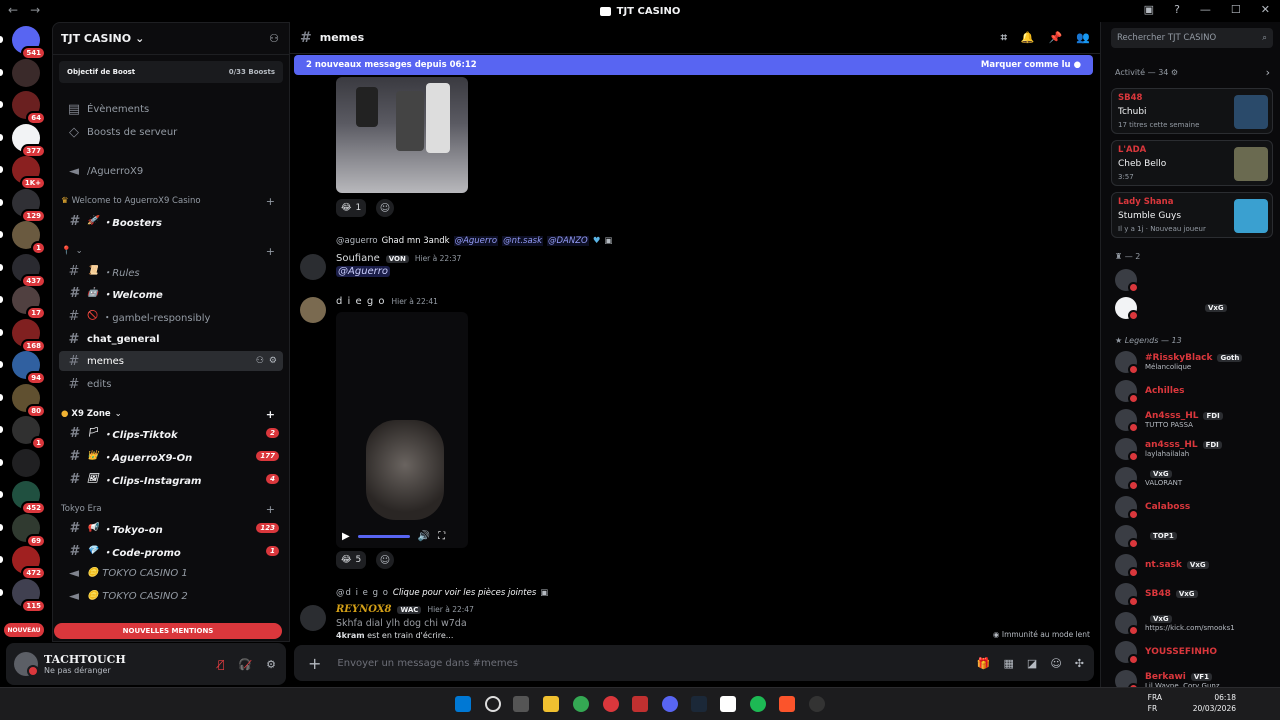 Image resolution: width=1280 pixels, height=720 pixels. Describe the element at coordinates (29, 335) in the screenshot. I see `server-icon: 168` at that location.